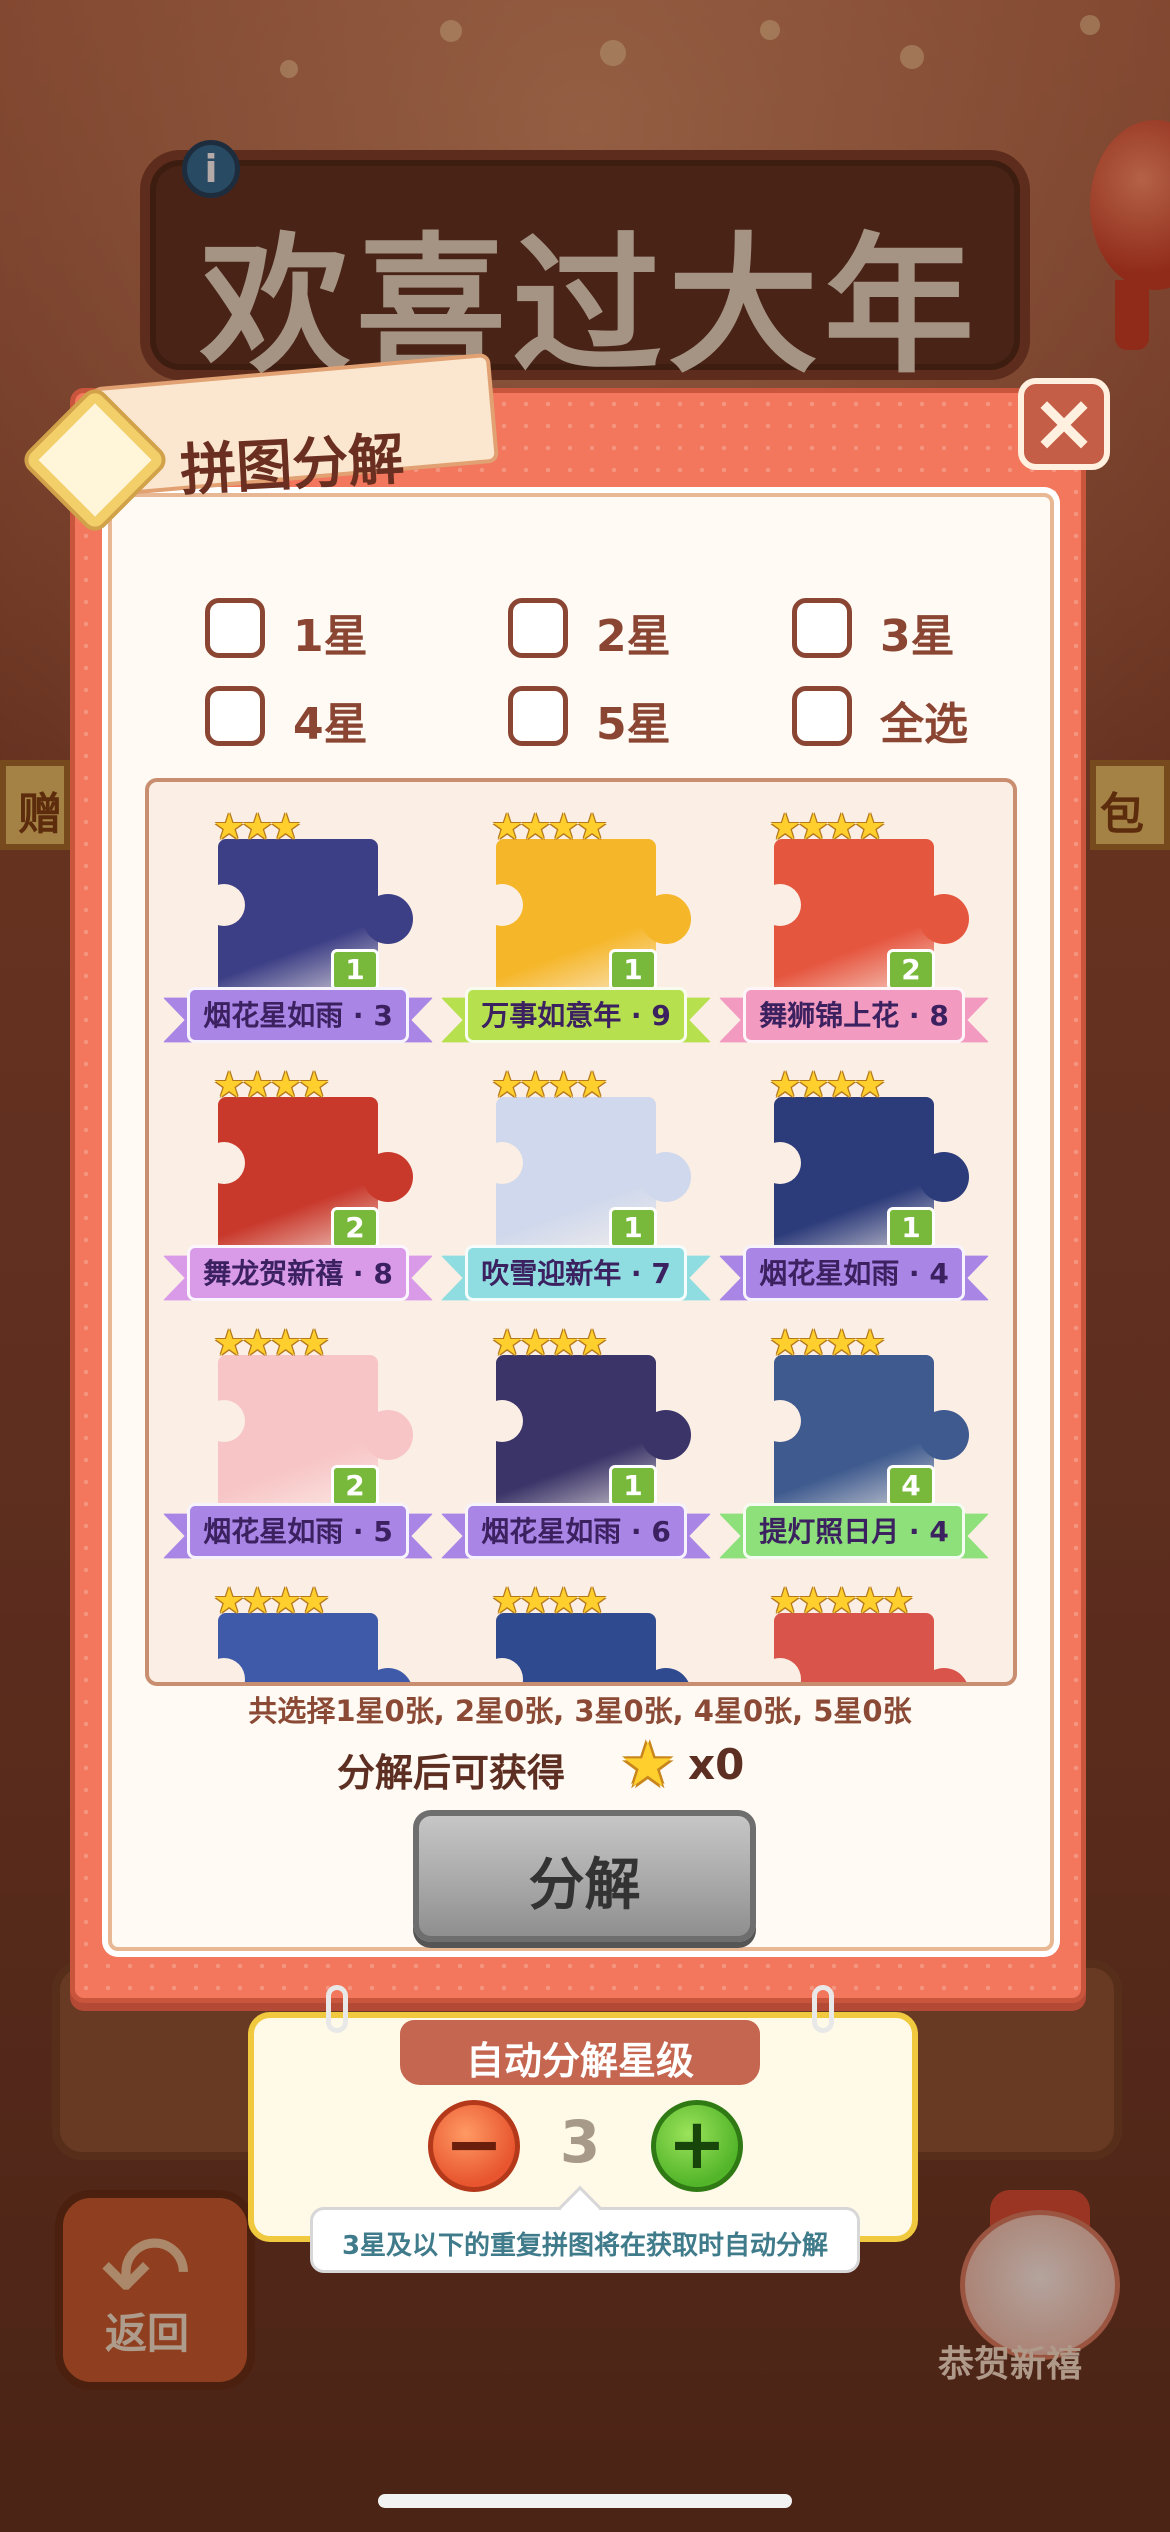  I want to click on puzzle-card: ★★★★ 2 烟花星如雨 · 5, so click(298, 1447).